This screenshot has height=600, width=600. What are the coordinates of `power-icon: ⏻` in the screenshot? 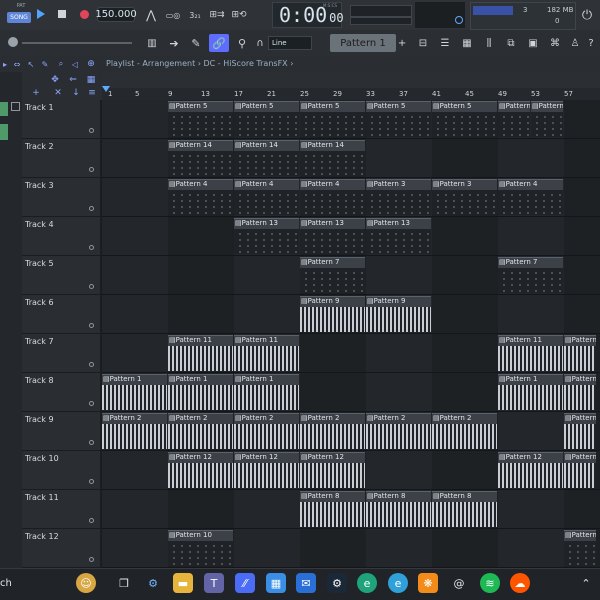 It's located at (587, 15).